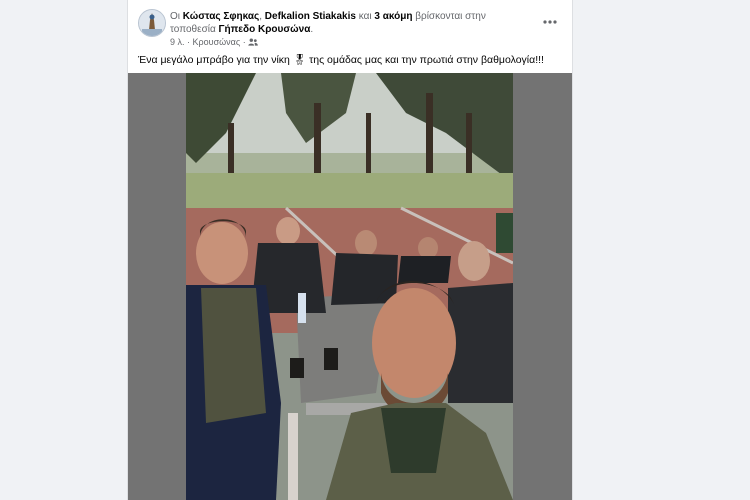 This screenshot has height=500, width=750. Describe the element at coordinates (177, 42) in the screenshot. I see `timestamp-link: 9 λ.` at that location.